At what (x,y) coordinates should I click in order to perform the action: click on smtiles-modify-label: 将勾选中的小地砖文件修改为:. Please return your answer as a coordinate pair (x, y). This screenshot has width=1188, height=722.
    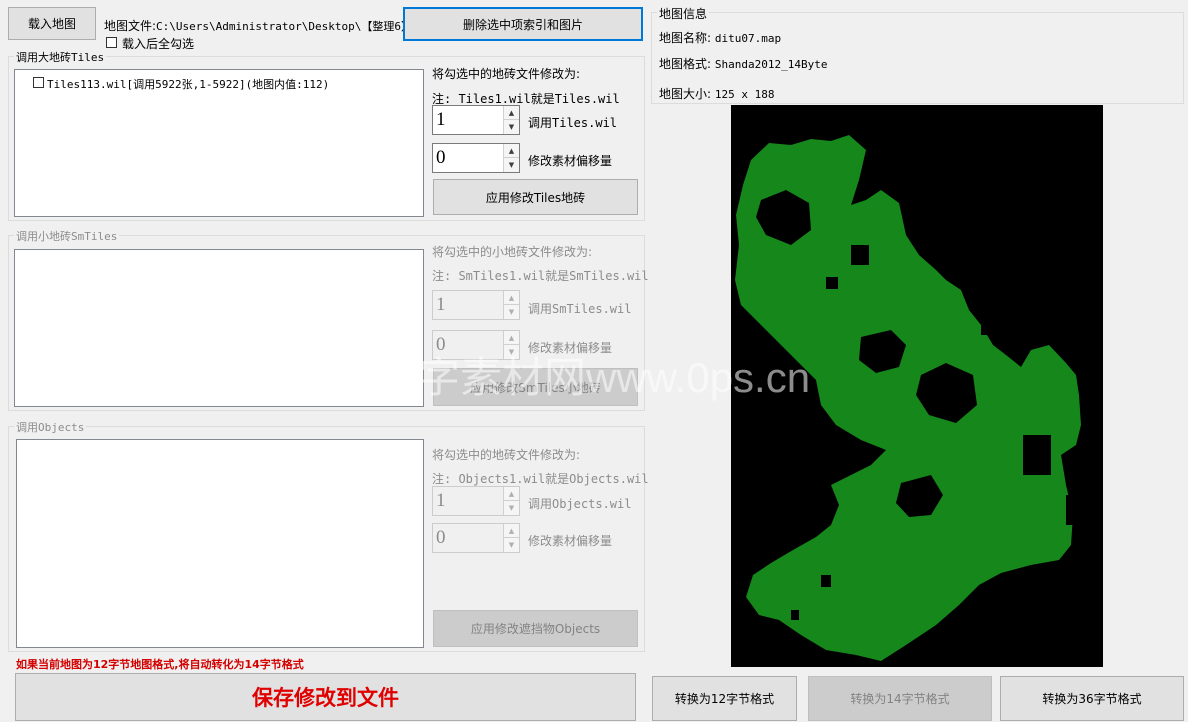
    Looking at the image, I should click on (512, 252).